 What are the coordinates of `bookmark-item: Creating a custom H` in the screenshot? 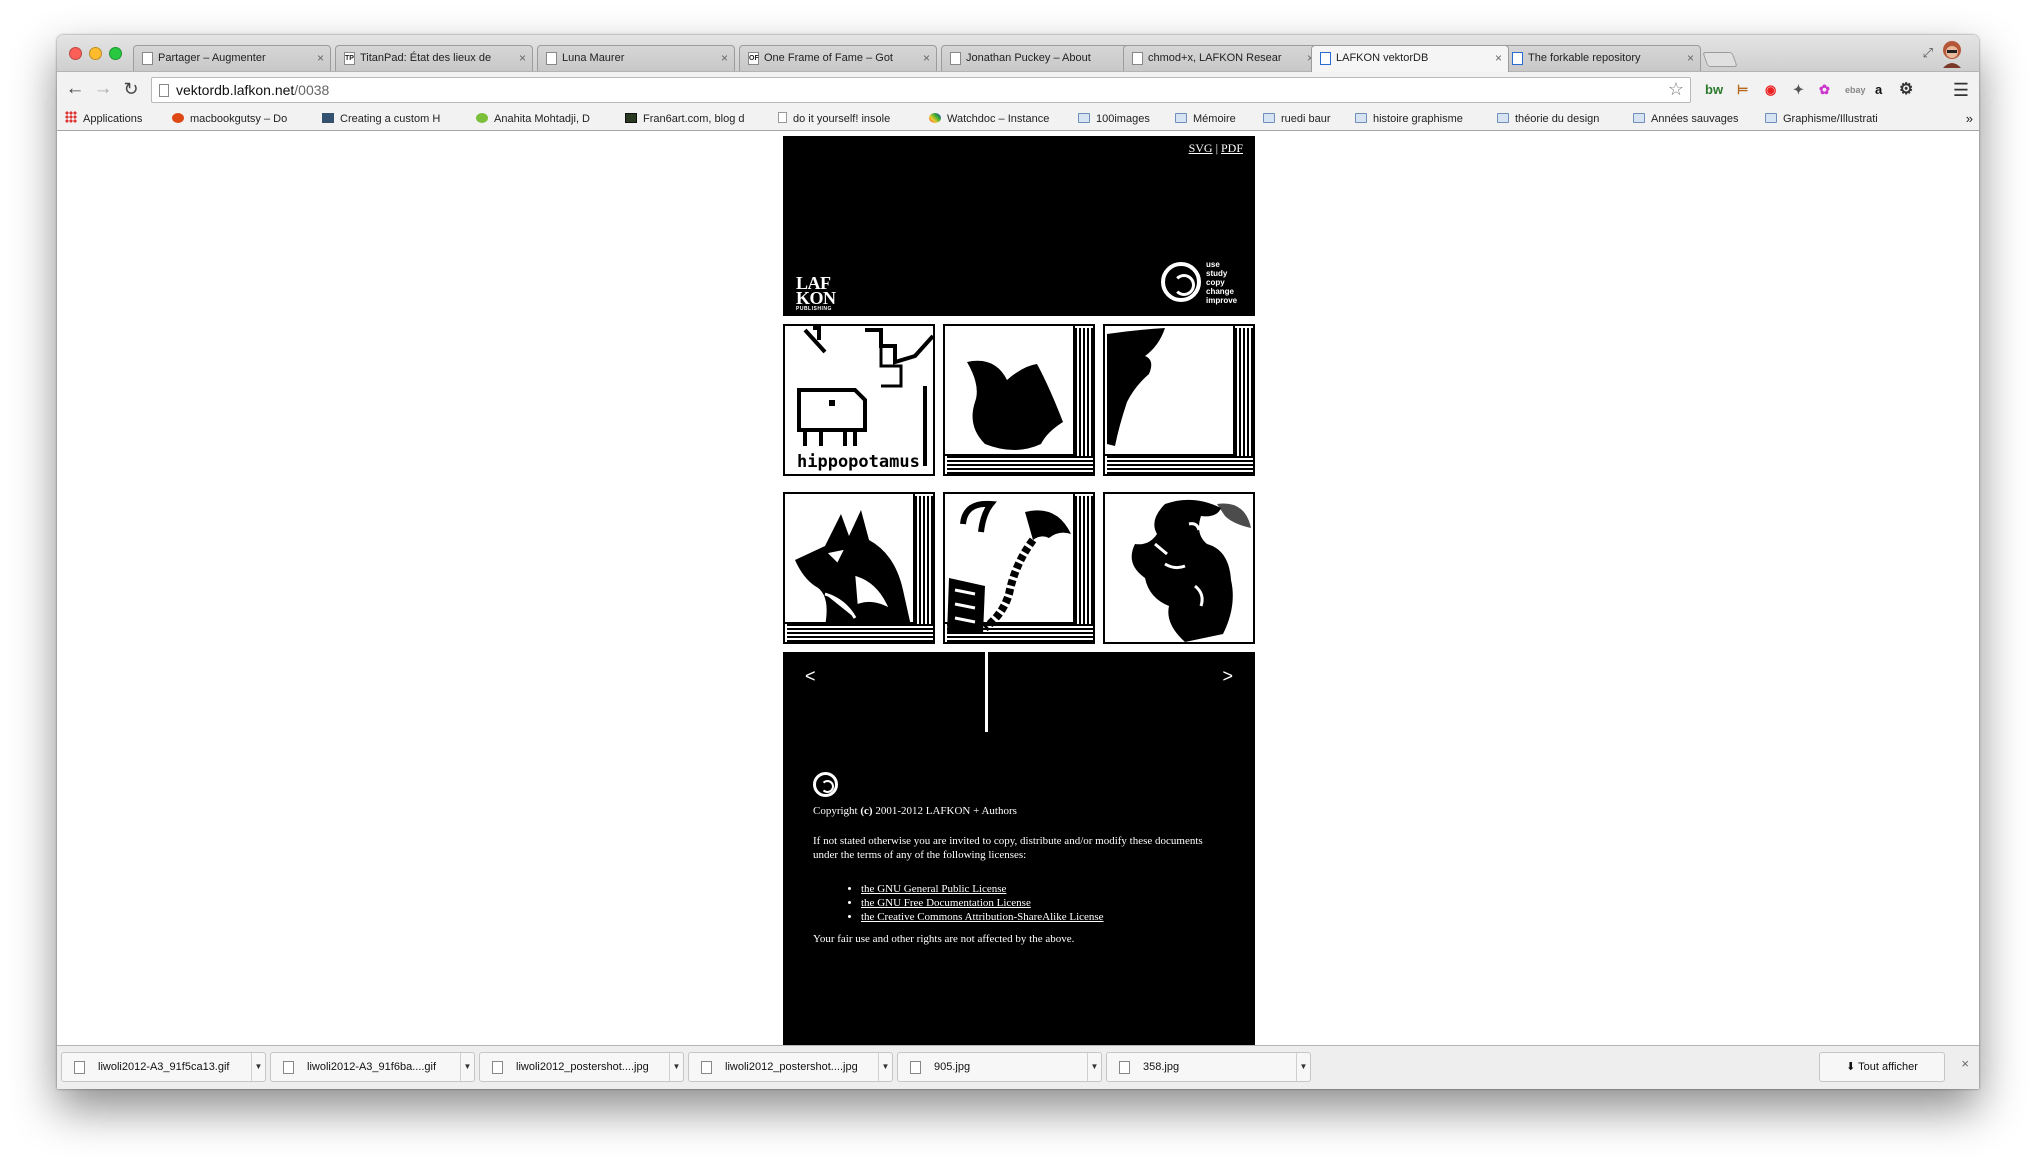 It's located at (388, 119).